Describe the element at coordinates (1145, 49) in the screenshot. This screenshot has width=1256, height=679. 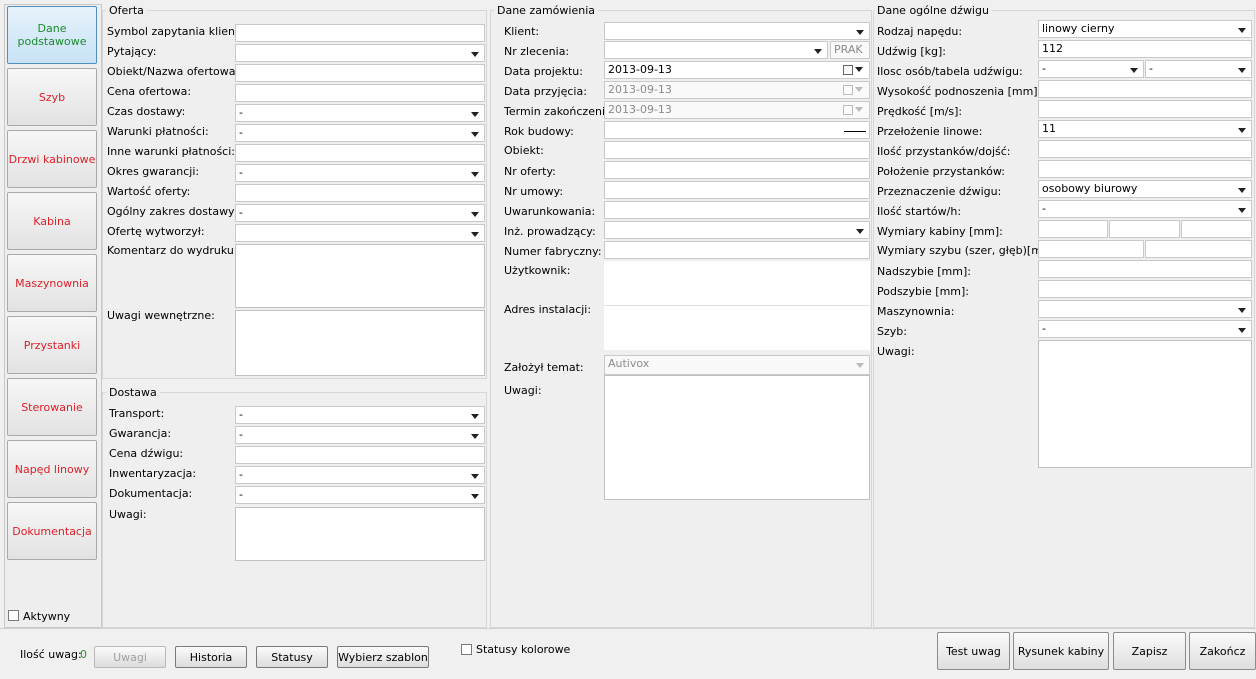
I see `udzwig-field: 112` at that location.